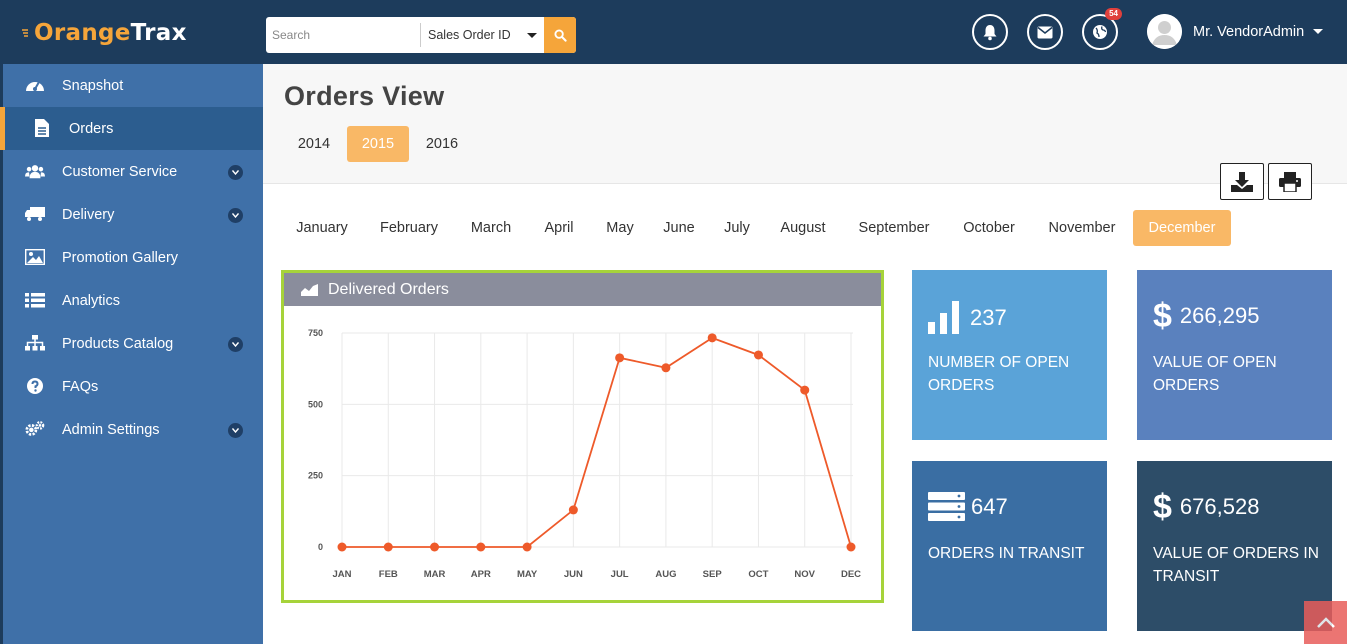 The image size is (1347, 644). Describe the element at coordinates (1082, 228) in the screenshot. I see `month-tab-november: November` at that location.